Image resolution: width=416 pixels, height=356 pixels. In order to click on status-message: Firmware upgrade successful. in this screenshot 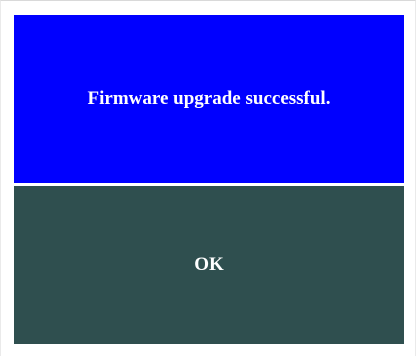, I will do `click(209, 98)`.